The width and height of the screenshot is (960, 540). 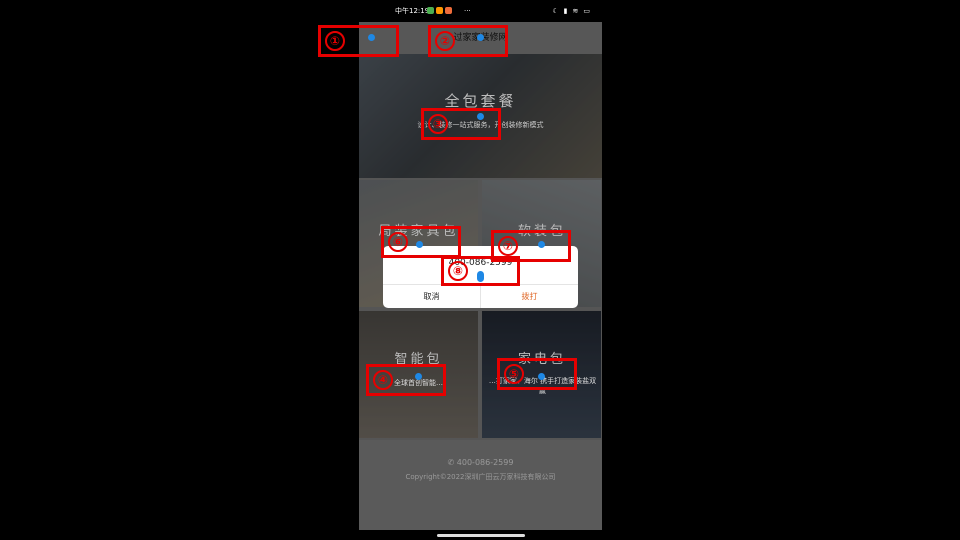 What do you see at coordinates (575, 11) in the screenshot?
I see `wifi-icon: ≋` at bounding box center [575, 11].